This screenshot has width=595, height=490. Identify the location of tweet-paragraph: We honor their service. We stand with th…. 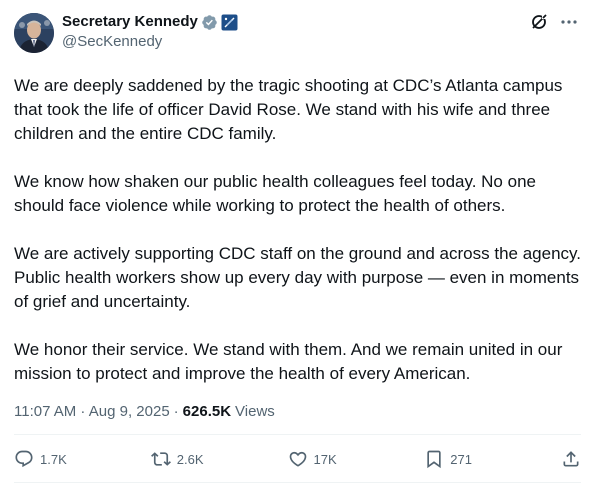
(288, 361).